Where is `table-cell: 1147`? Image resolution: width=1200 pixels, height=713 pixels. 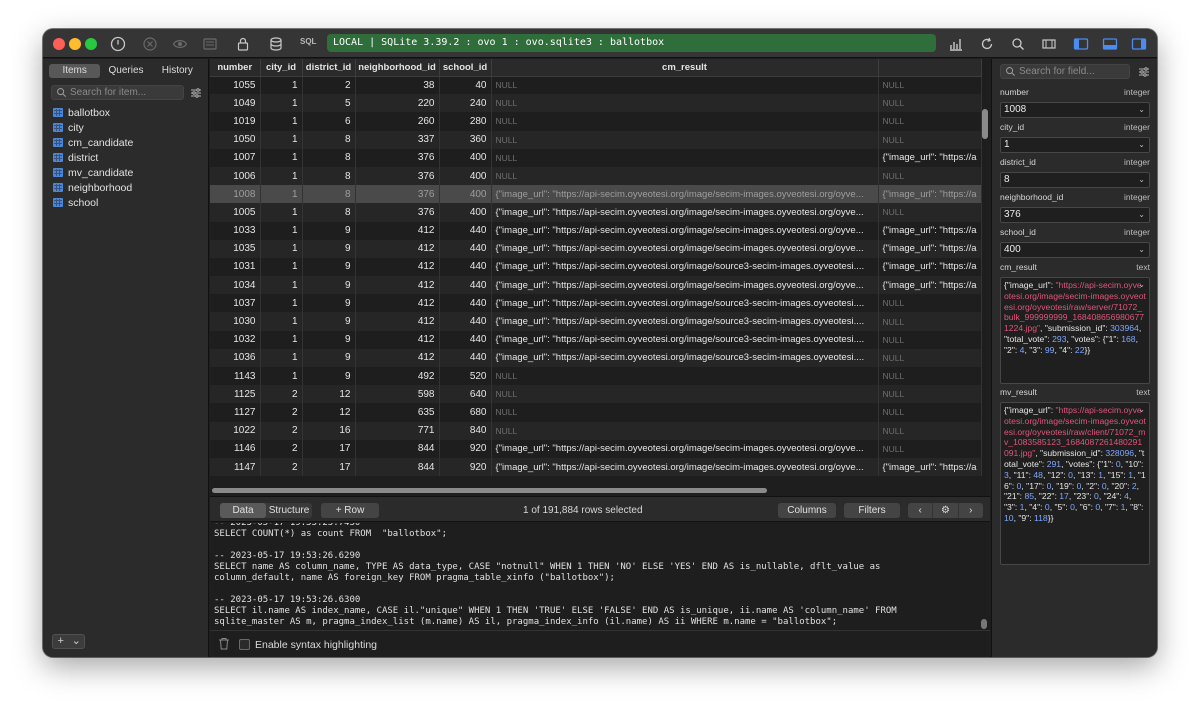
table-cell: 1147 is located at coordinates (235, 467).